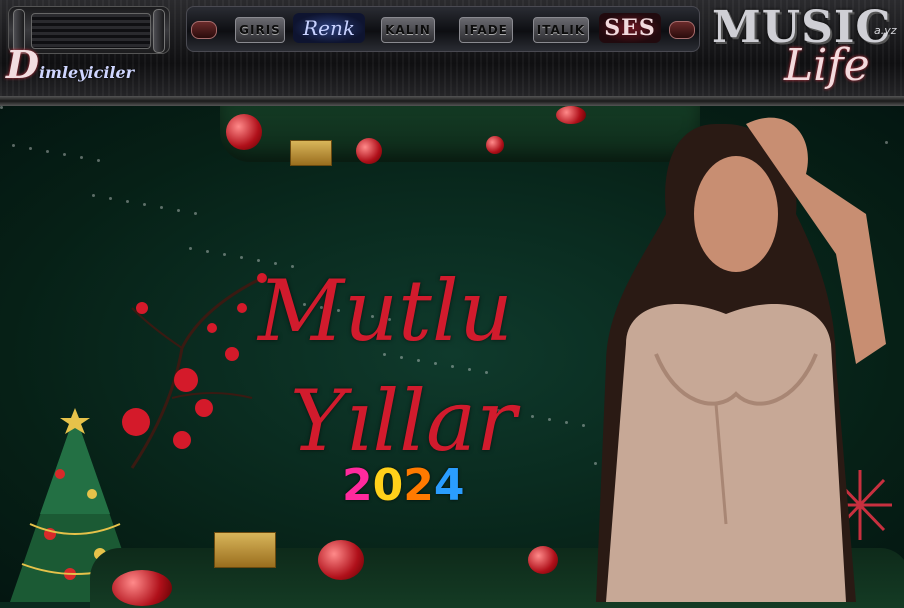 Image resolution: width=904 pixels, height=608 pixels. I want to click on menu-knob-right, so click(682, 30).